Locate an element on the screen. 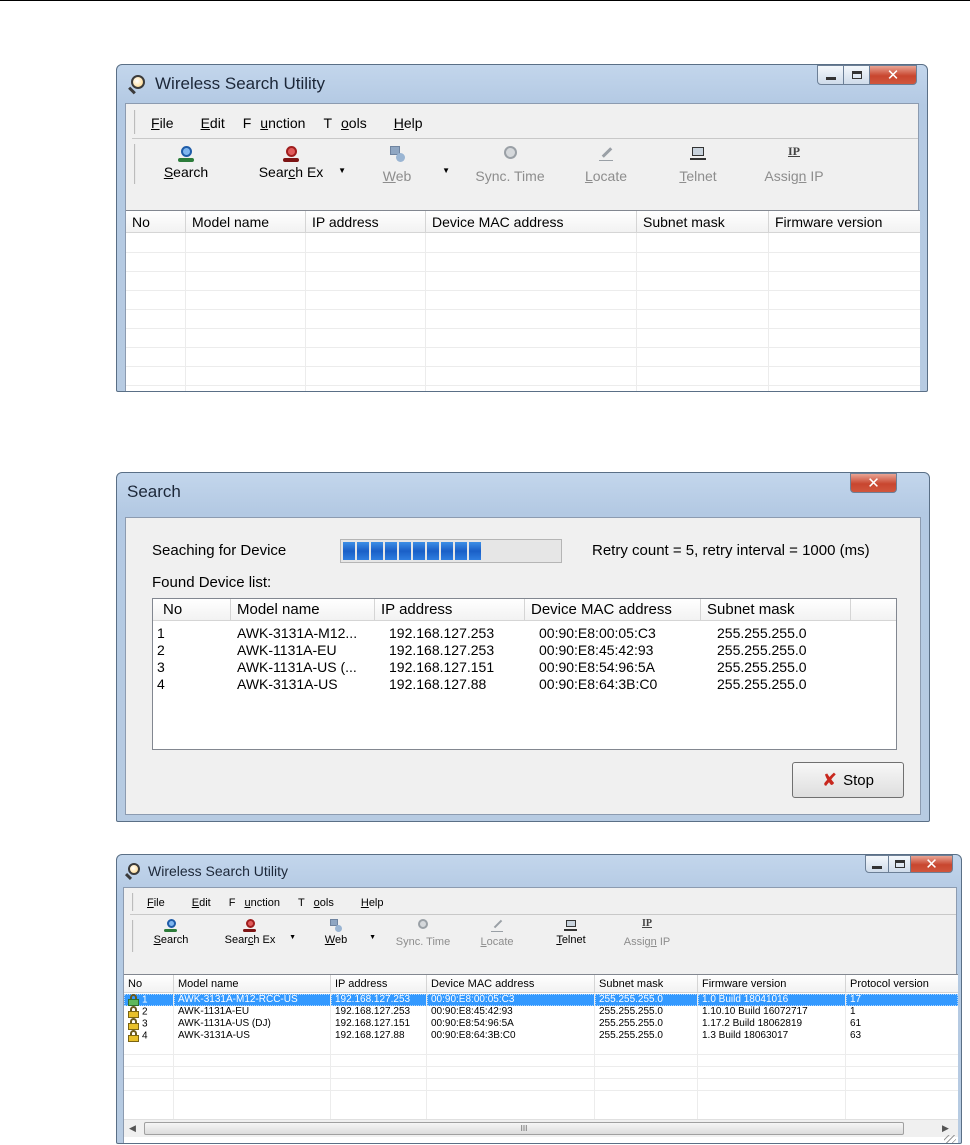  dialog-title-bar: Search is located at coordinates (523, 492).